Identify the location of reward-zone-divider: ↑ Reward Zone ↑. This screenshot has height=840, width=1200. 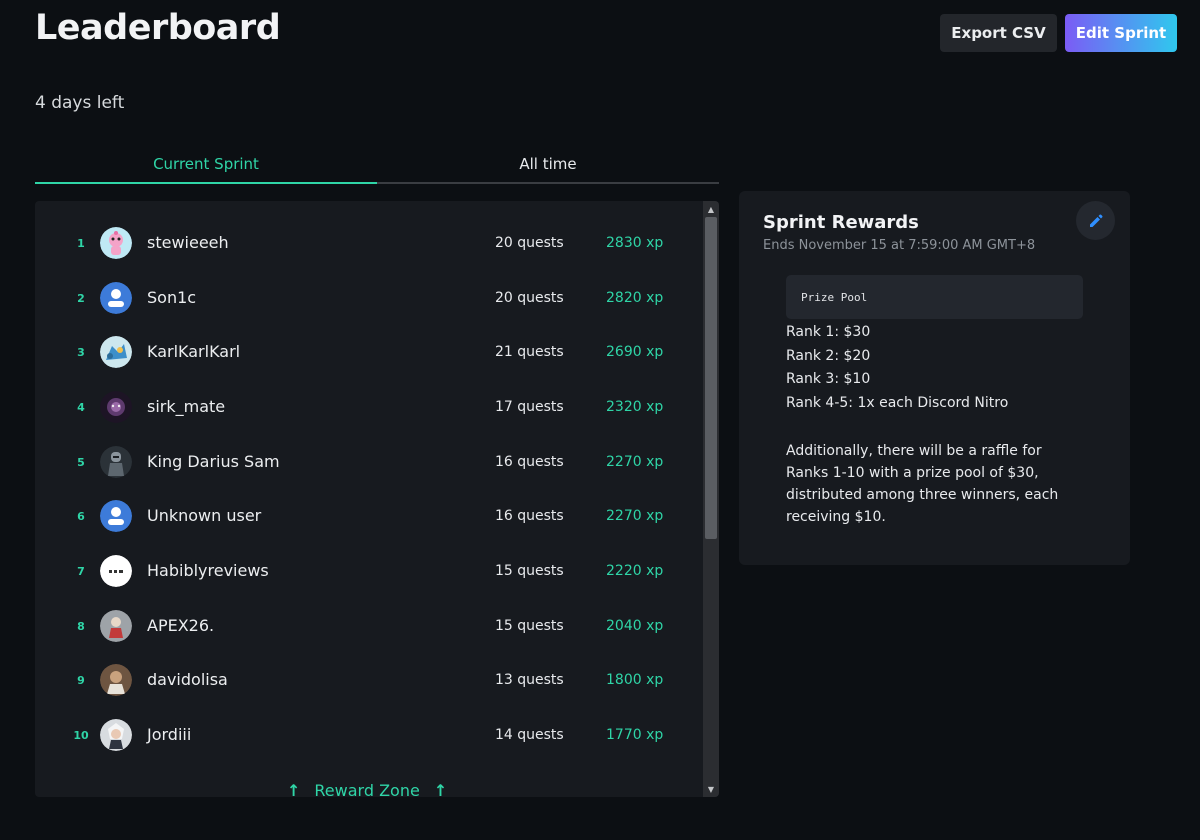
(367, 788).